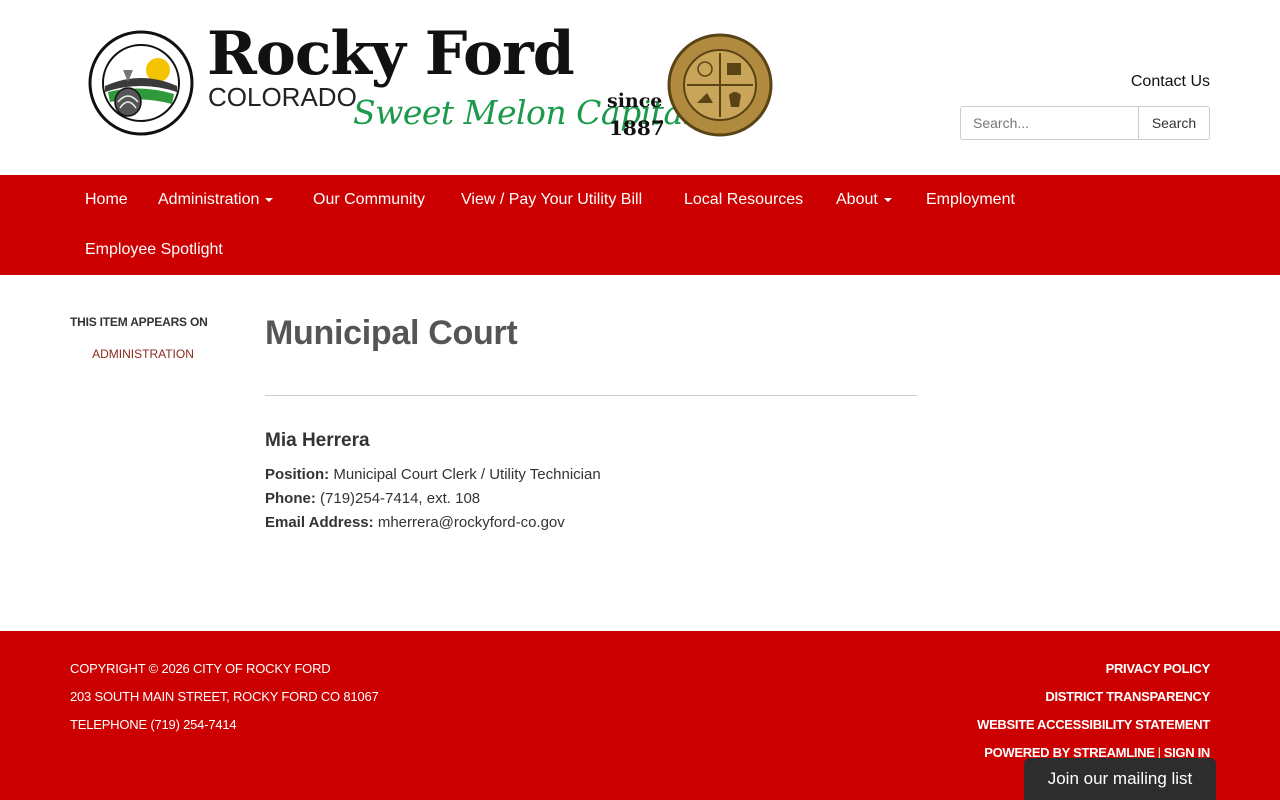  I want to click on nav-item-label: Local Resources, so click(744, 199).